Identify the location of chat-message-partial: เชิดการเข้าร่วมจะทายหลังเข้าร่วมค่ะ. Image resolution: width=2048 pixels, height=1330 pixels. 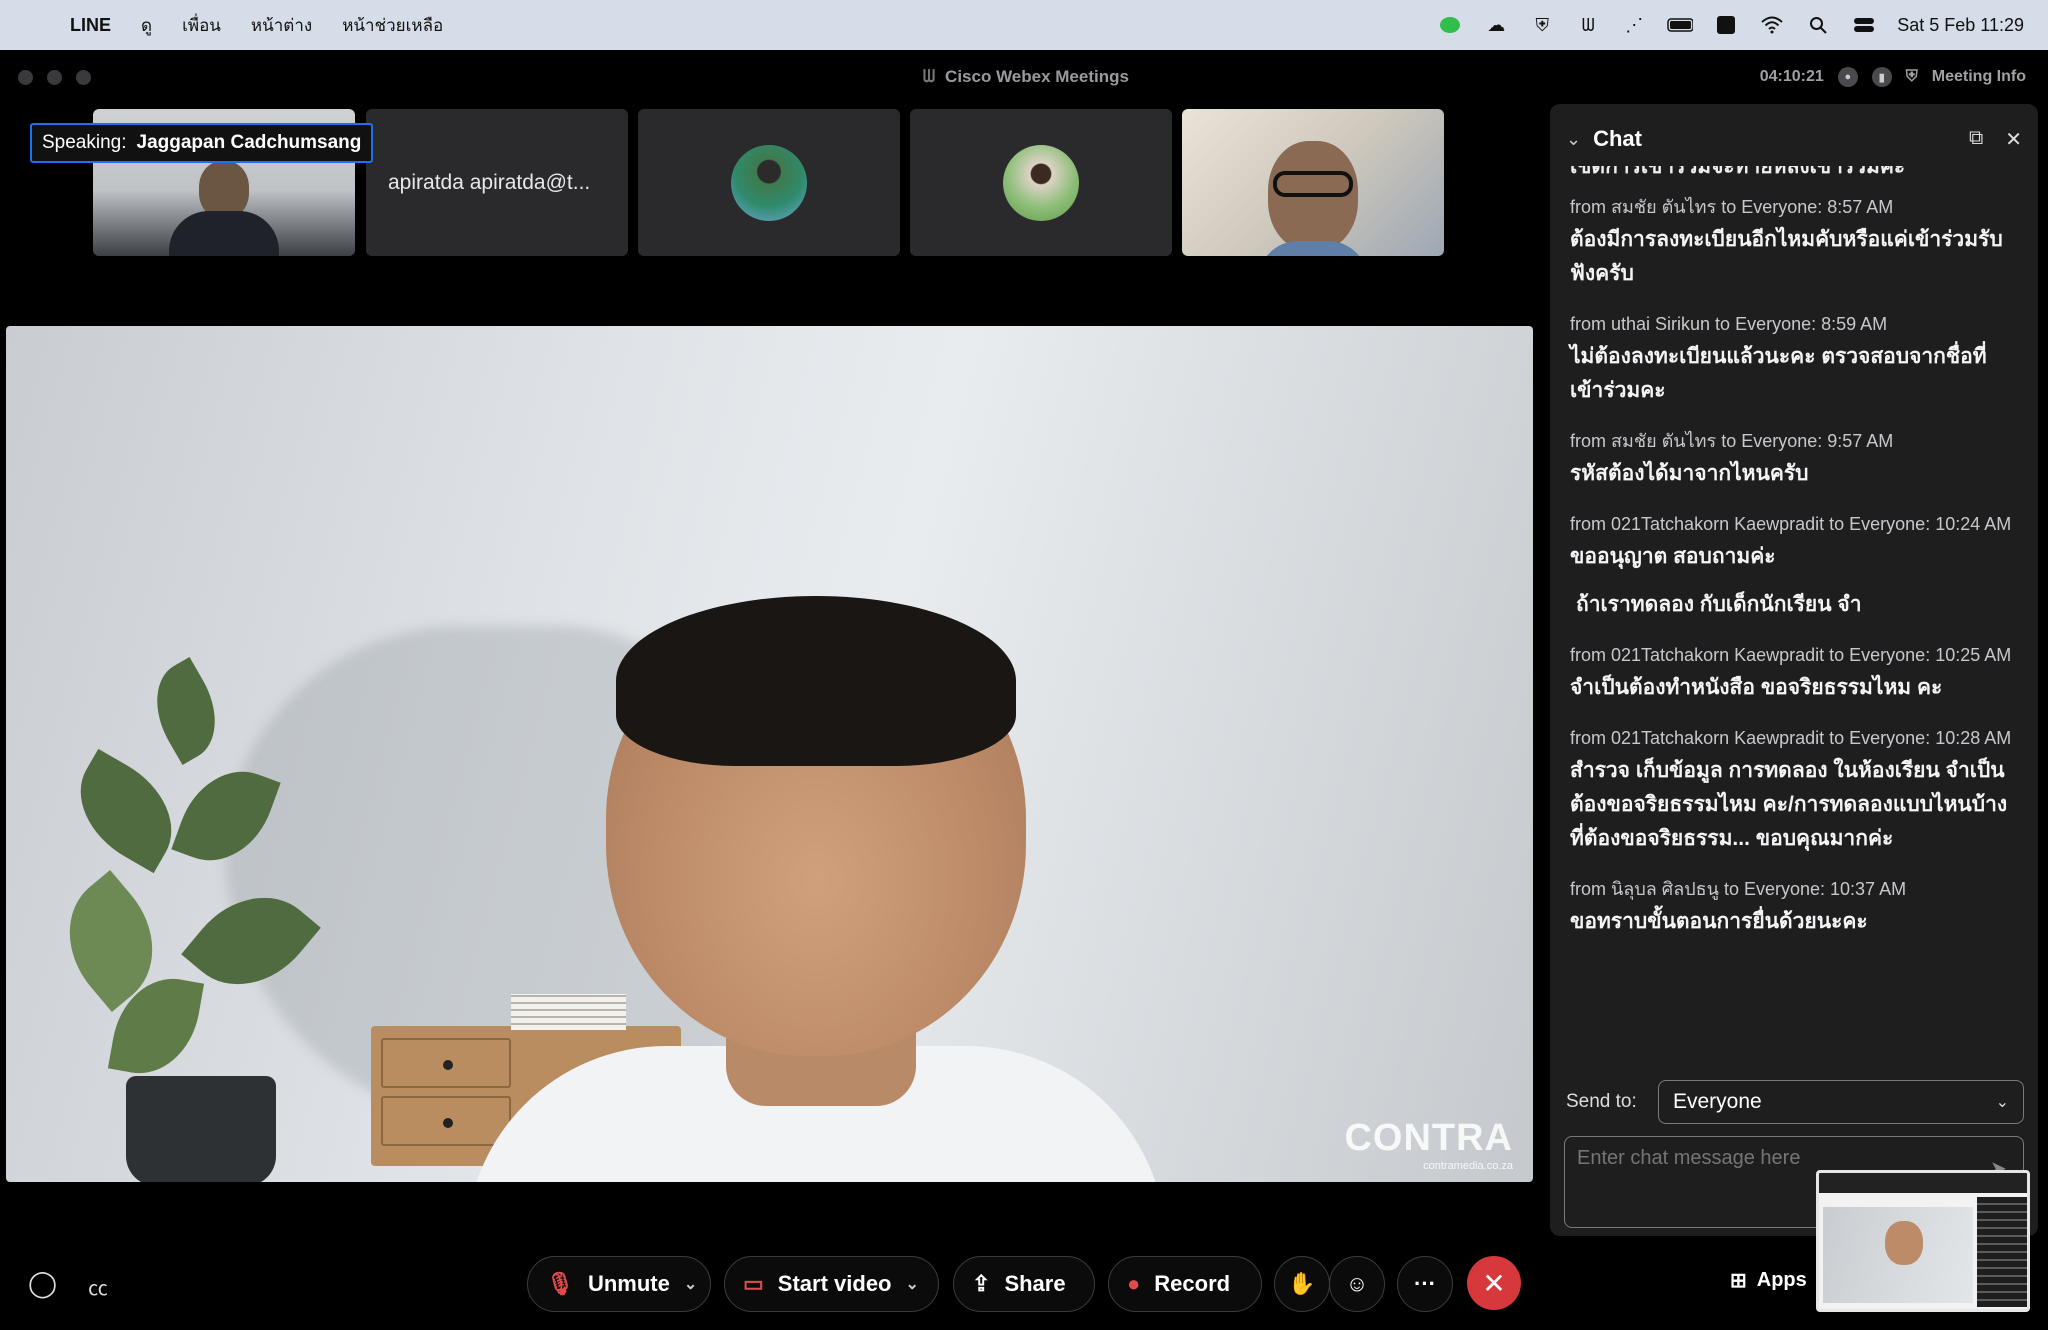
(1738, 172).